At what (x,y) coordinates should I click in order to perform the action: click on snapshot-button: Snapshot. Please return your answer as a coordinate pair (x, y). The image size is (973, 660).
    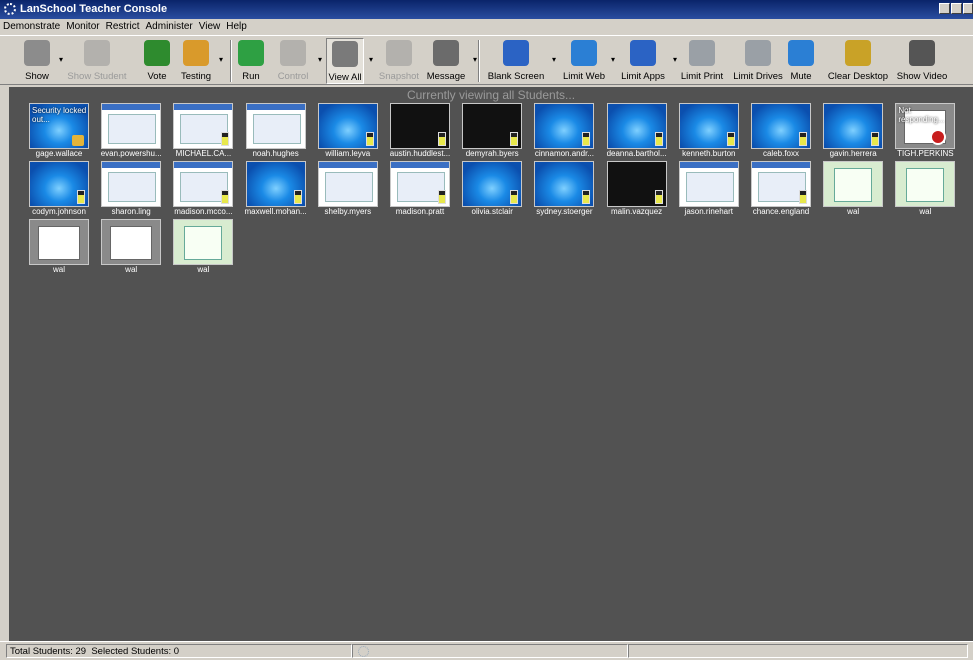
    Looking at the image, I should click on (399, 61).